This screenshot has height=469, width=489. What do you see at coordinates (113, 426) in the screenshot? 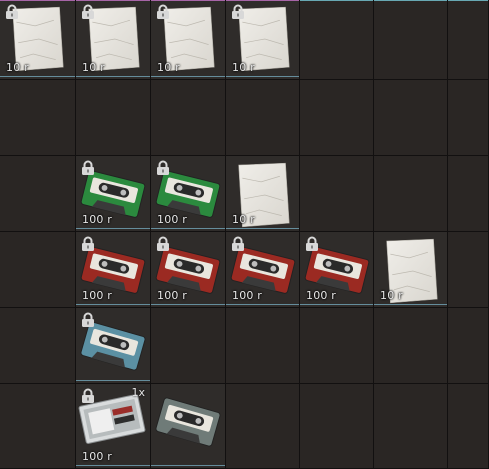
I see `inventory-slot-item: 100 r 1x` at bounding box center [113, 426].